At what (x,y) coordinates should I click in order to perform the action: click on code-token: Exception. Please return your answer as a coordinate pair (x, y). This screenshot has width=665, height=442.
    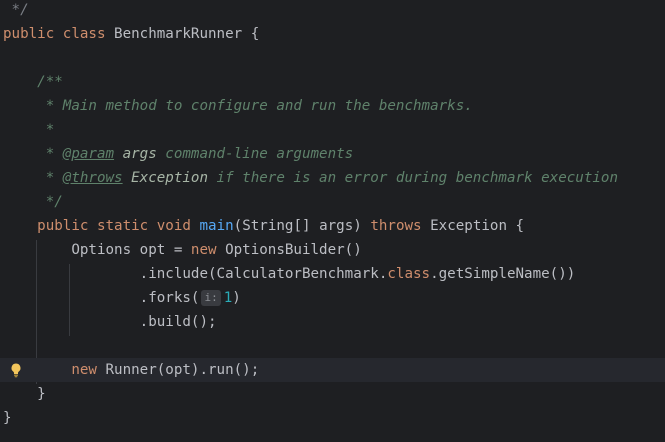
    Looking at the image, I should click on (170, 178).